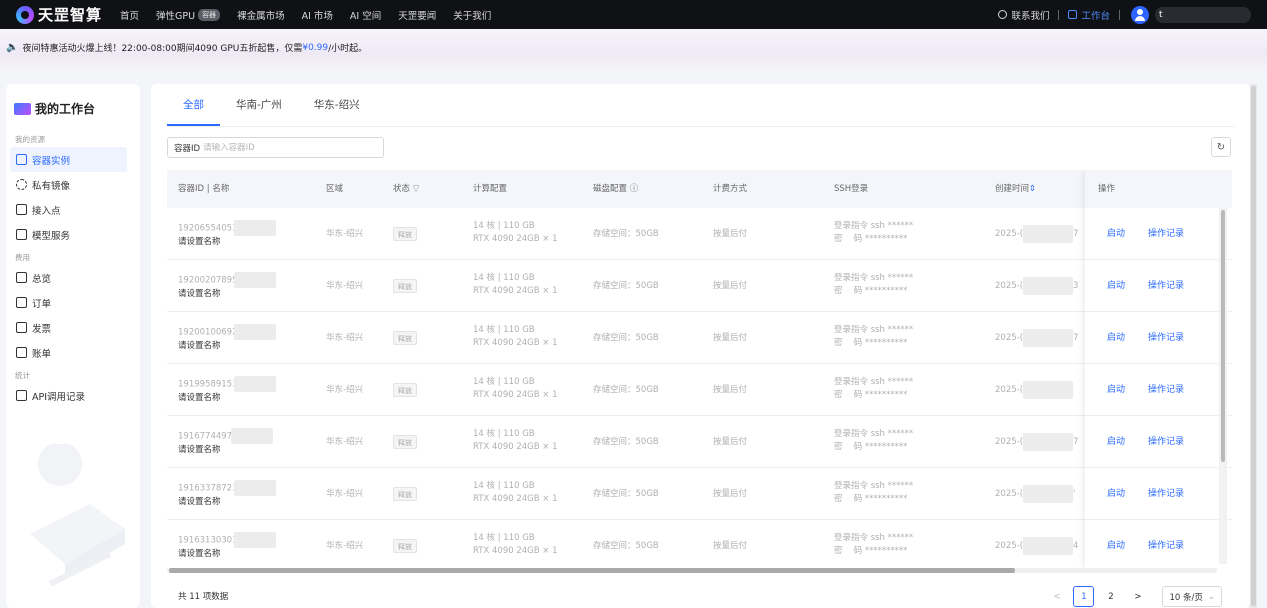  I want to click on sort-icon: ⇕, so click(1032, 189).